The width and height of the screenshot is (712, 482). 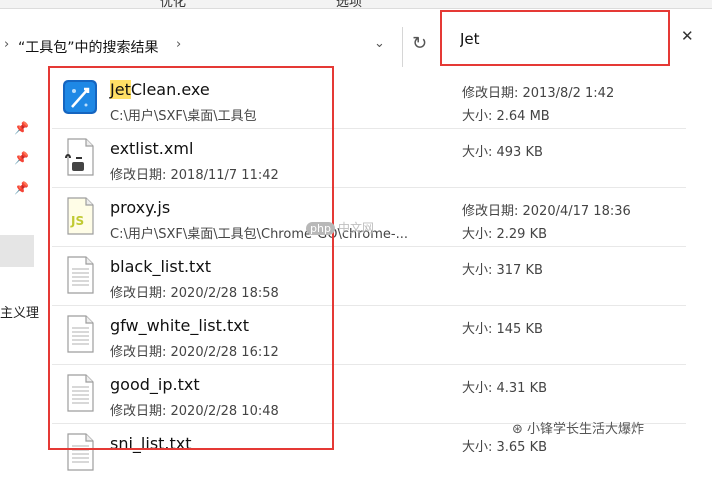 I want to click on svg-text: JS, so click(x=77, y=221).